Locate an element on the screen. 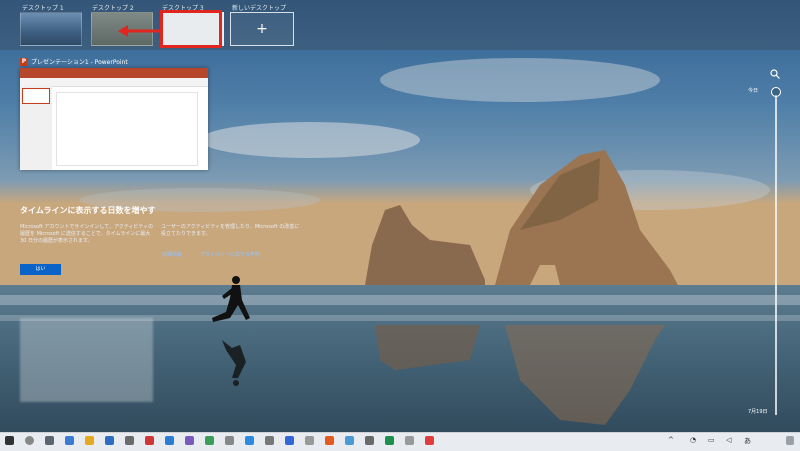 The width and height of the screenshot is (800, 451). store-icon is located at coordinates (109, 440).